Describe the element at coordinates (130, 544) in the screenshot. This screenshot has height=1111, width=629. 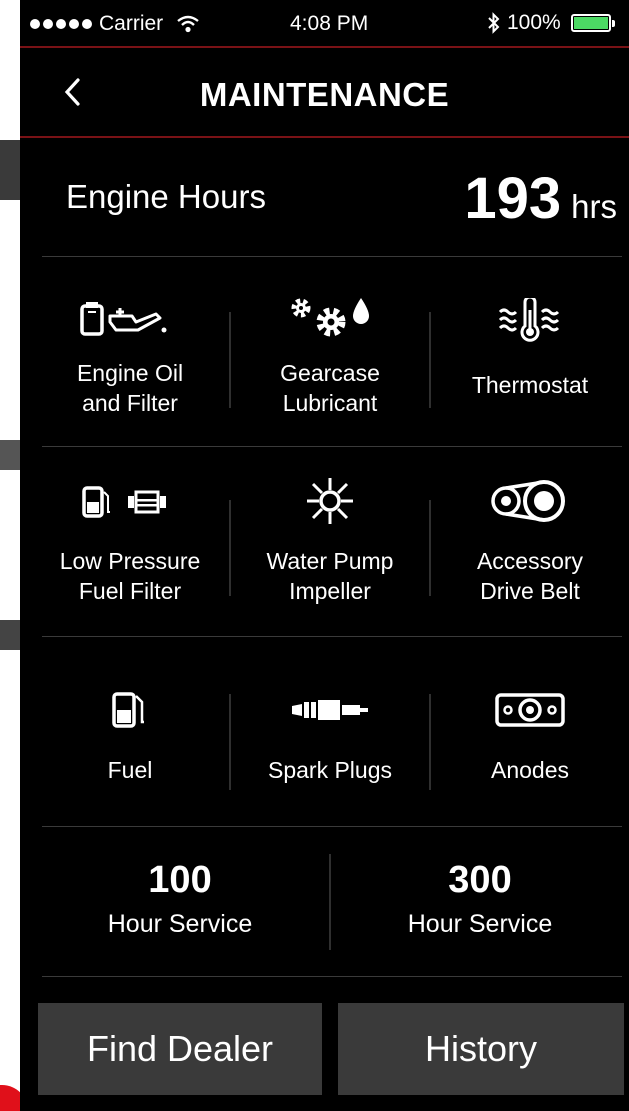
I see `item-low-pressure-fuel-filter: Low Pressure Fuel Filter` at that location.